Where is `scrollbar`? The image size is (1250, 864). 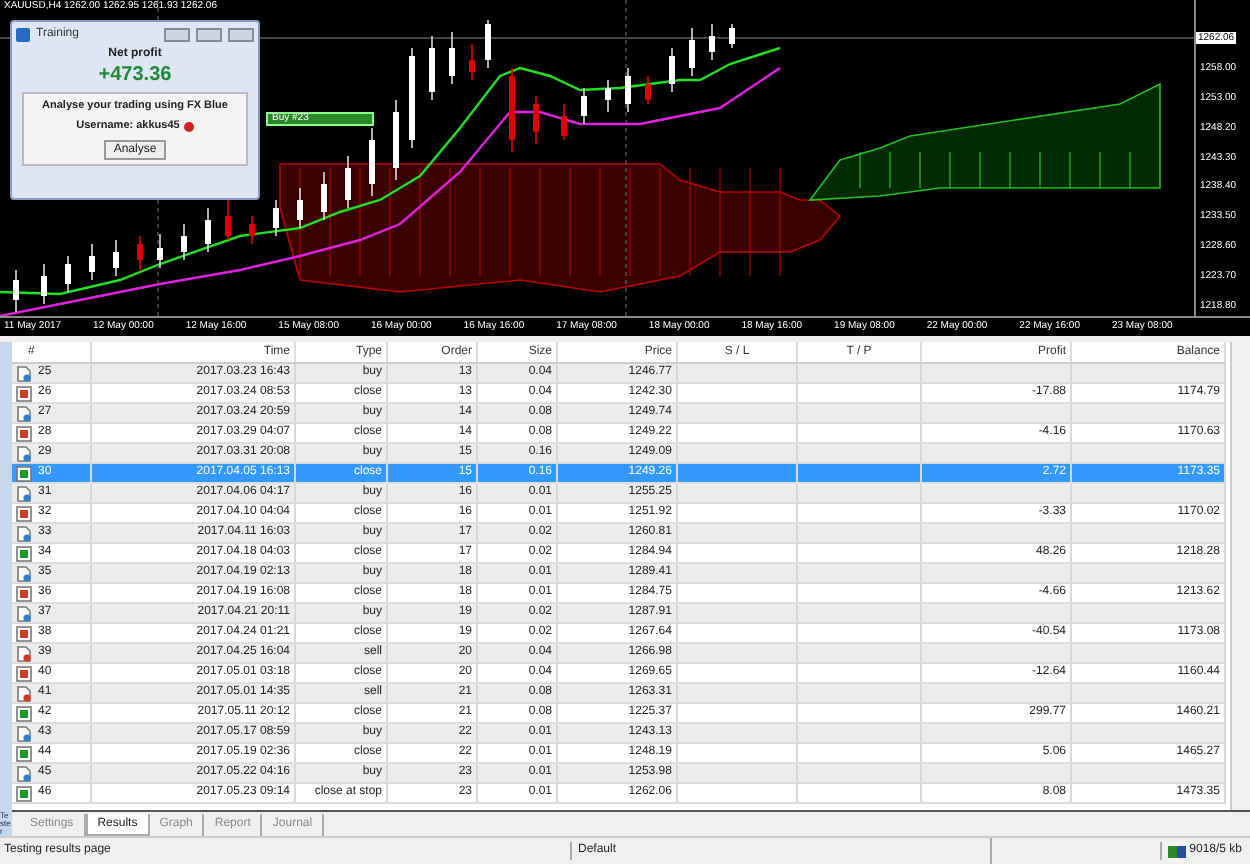
scrollbar is located at coordinates (1240, 576).